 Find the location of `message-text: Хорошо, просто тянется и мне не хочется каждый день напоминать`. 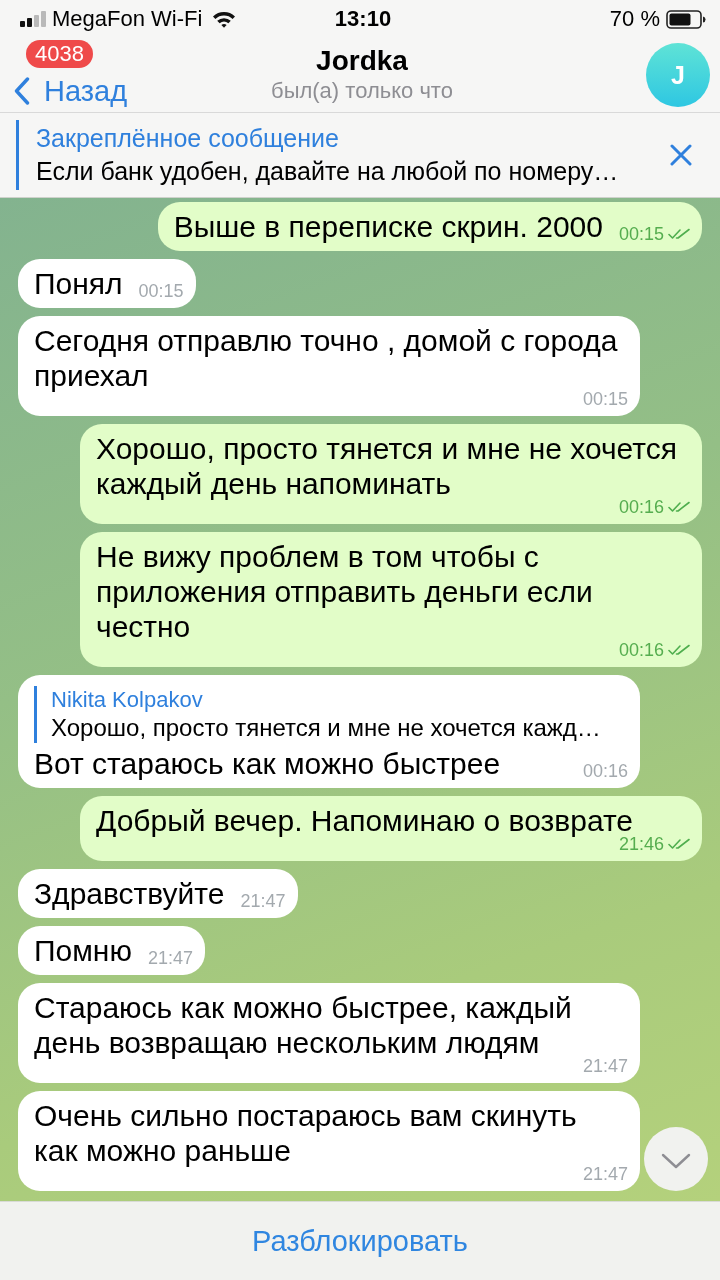

message-text: Хорошо, просто тянется и мне не хочется каждый день напоминать is located at coordinates (387, 465).